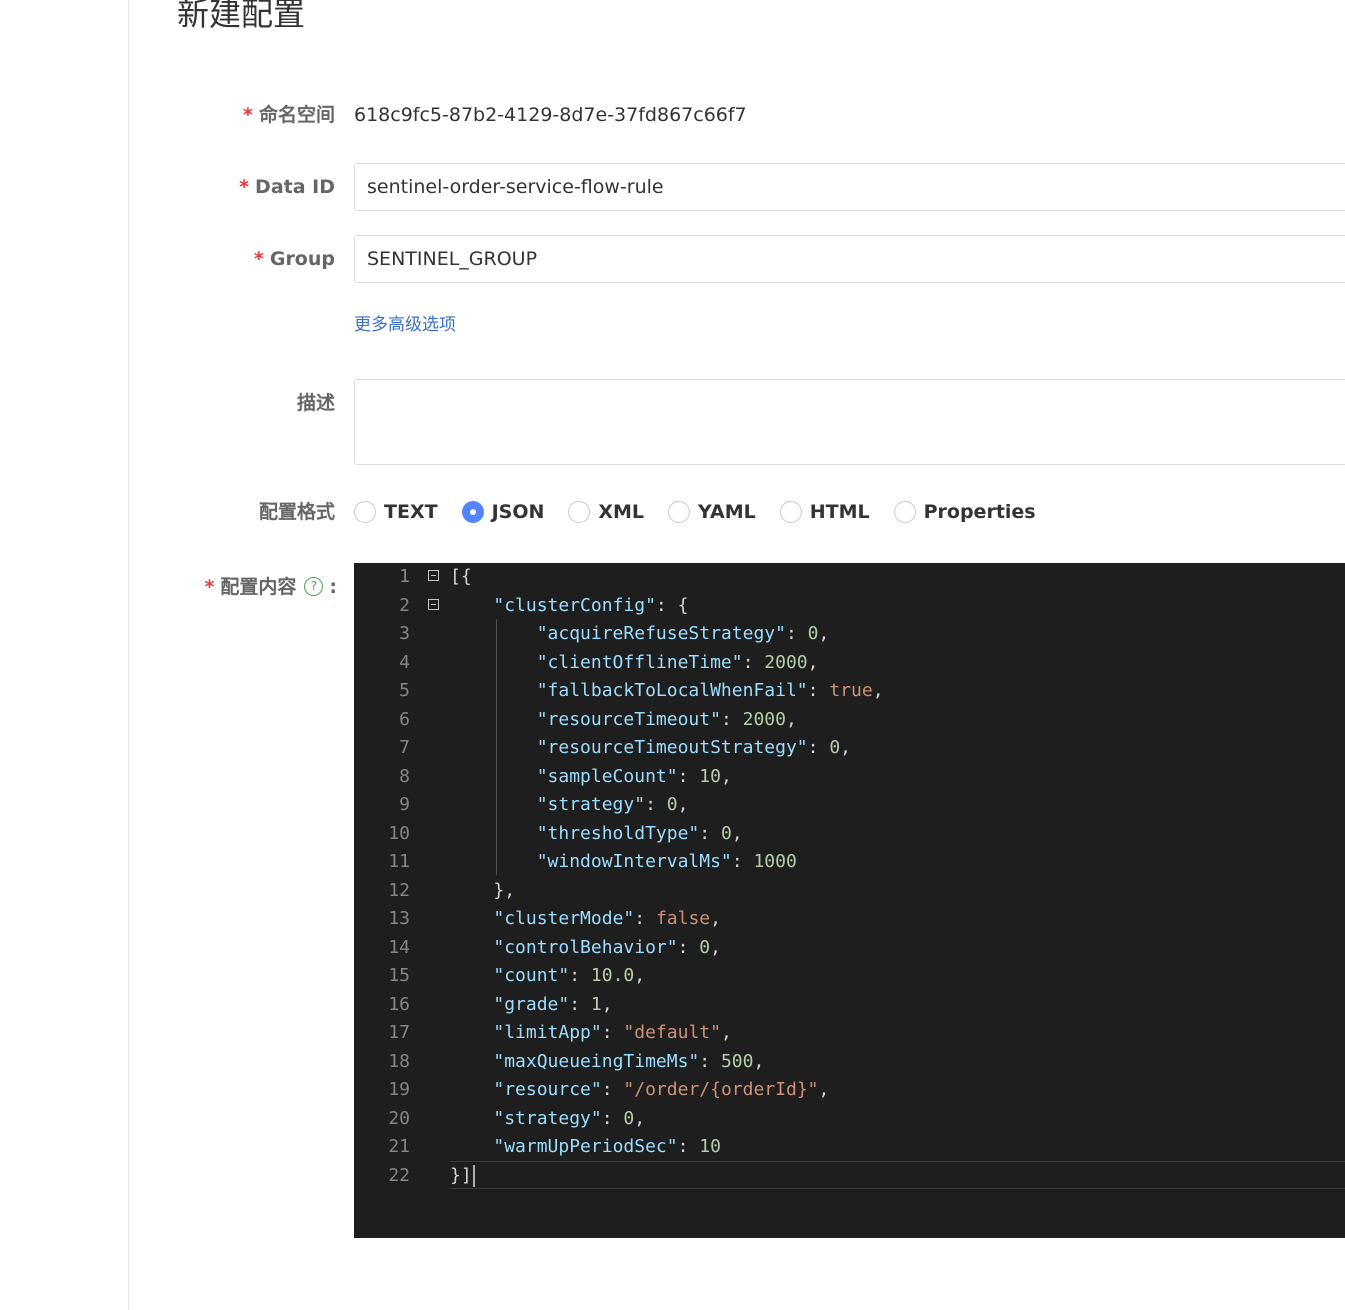  I want to click on code-line: 6 "resourceTimeout": 2000,, so click(849, 720).